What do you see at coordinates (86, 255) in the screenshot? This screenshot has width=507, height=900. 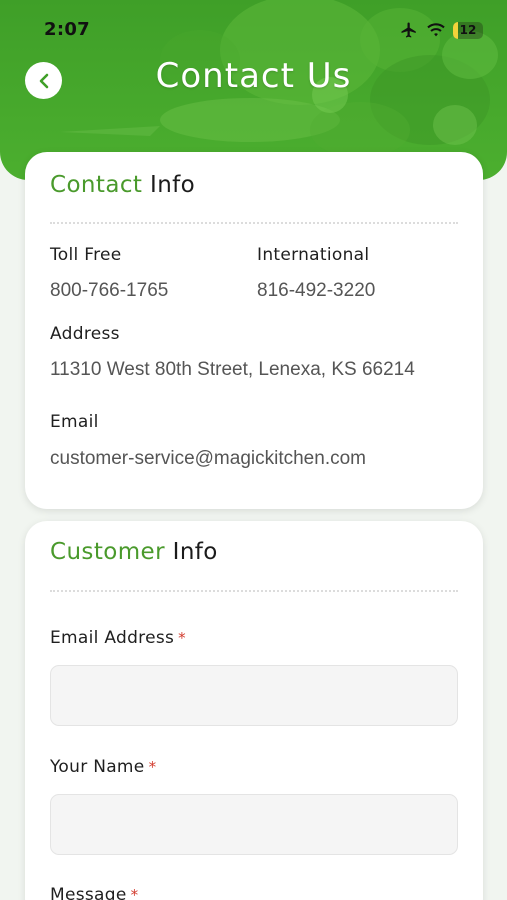 I see `toll-free-label: Toll Free` at bounding box center [86, 255].